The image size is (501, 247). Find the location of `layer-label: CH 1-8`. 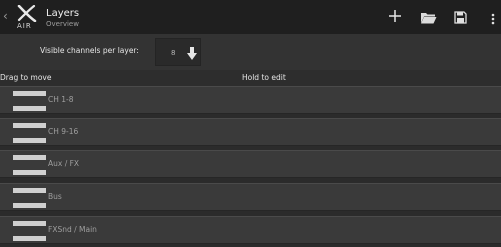

layer-label: CH 1-8 is located at coordinates (61, 99).